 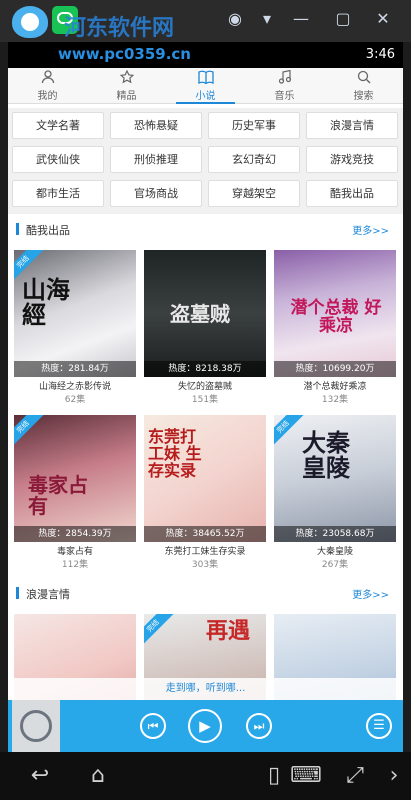 What do you see at coordinates (352, 125) in the screenshot?
I see `category-button: 浪漫言情` at bounding box center [352, 125].